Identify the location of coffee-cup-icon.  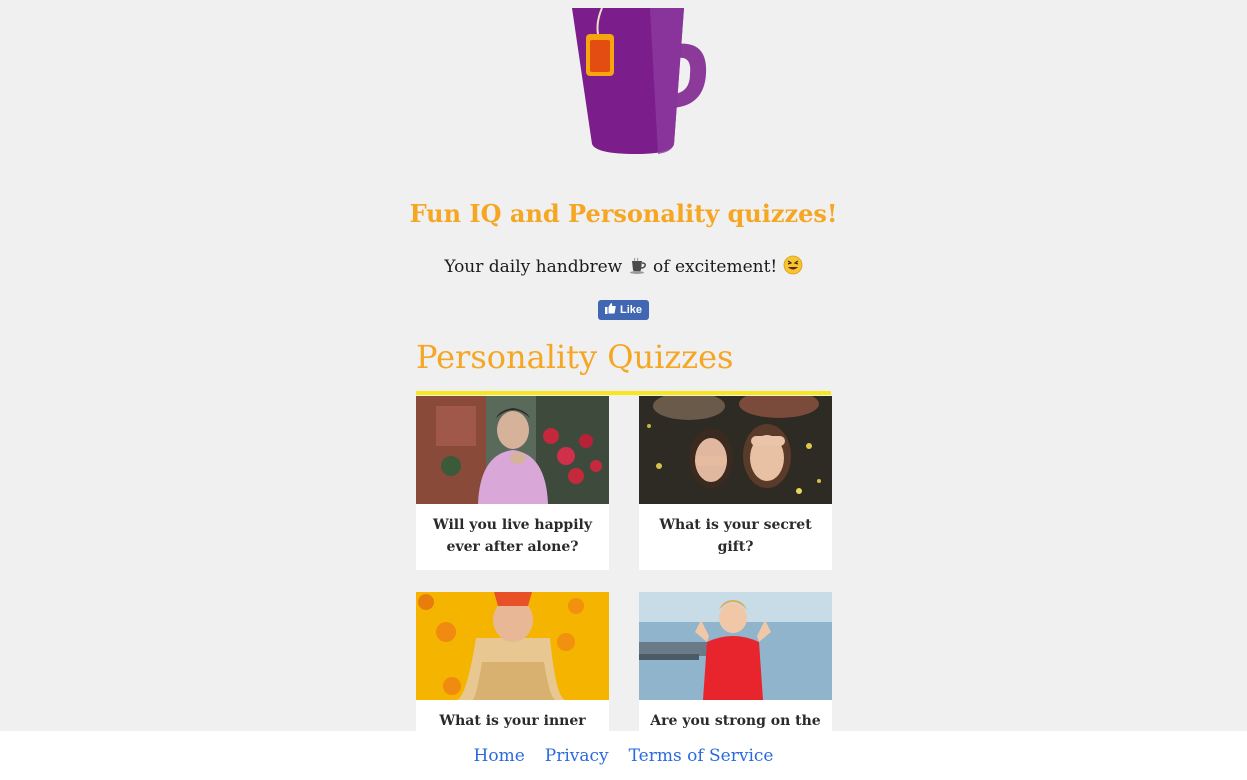
(638, 268).